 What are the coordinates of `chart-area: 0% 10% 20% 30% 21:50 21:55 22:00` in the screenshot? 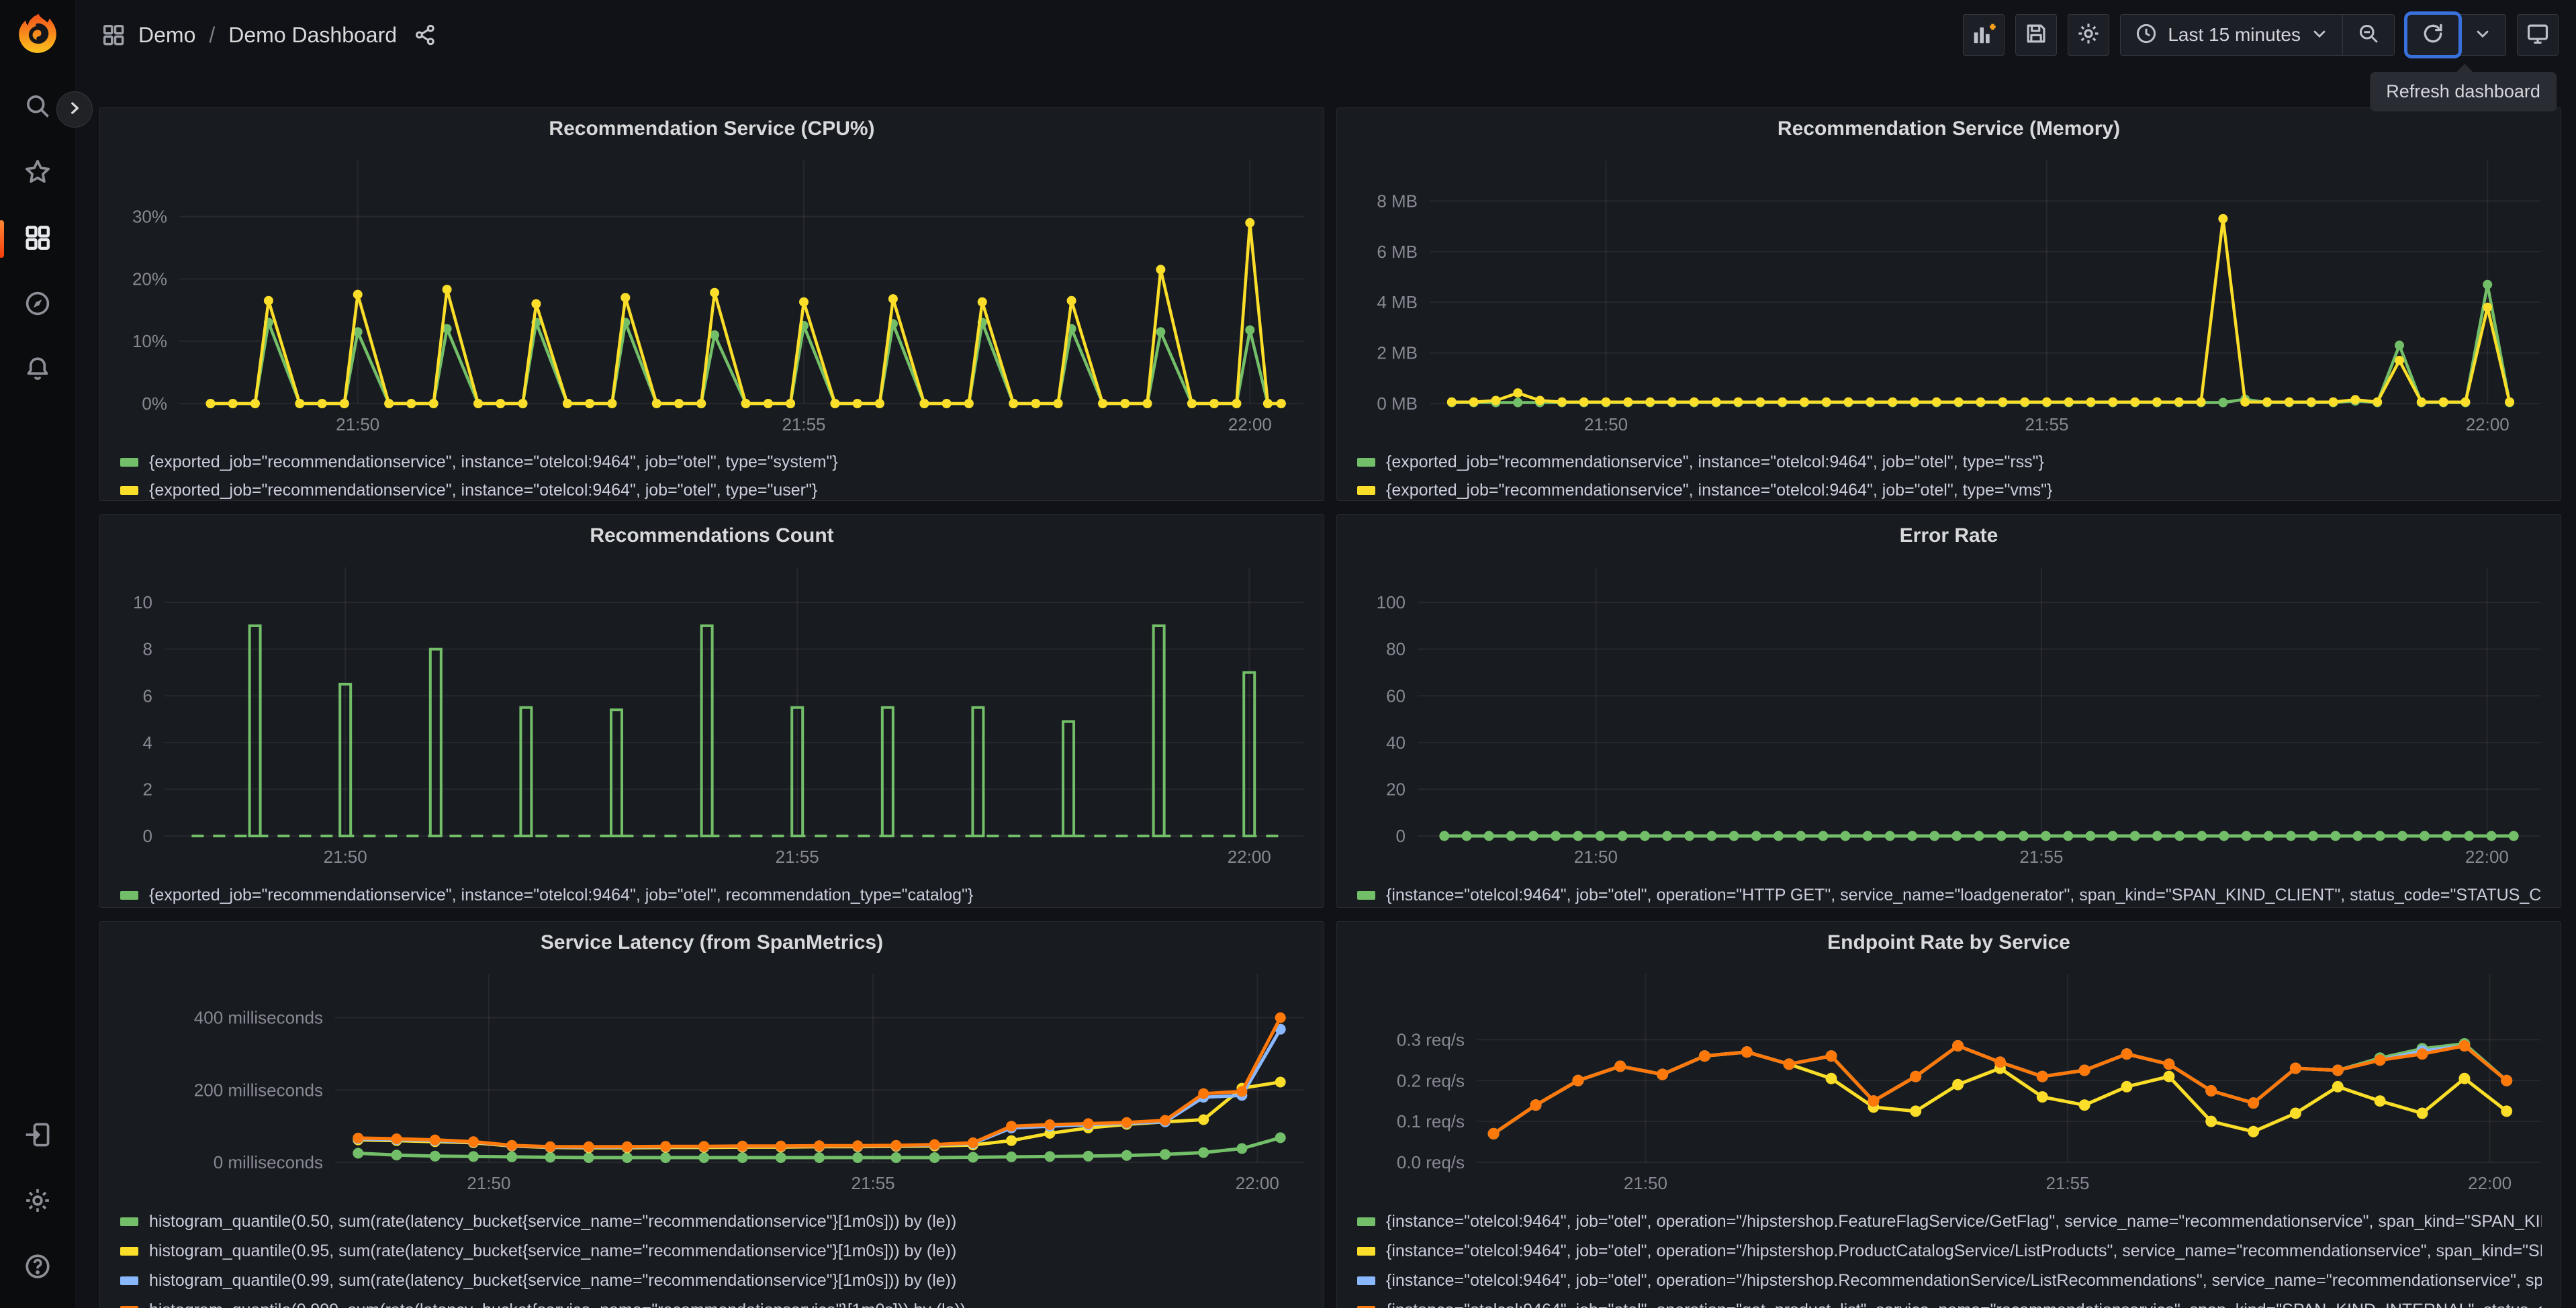 It's located at (712, 295).